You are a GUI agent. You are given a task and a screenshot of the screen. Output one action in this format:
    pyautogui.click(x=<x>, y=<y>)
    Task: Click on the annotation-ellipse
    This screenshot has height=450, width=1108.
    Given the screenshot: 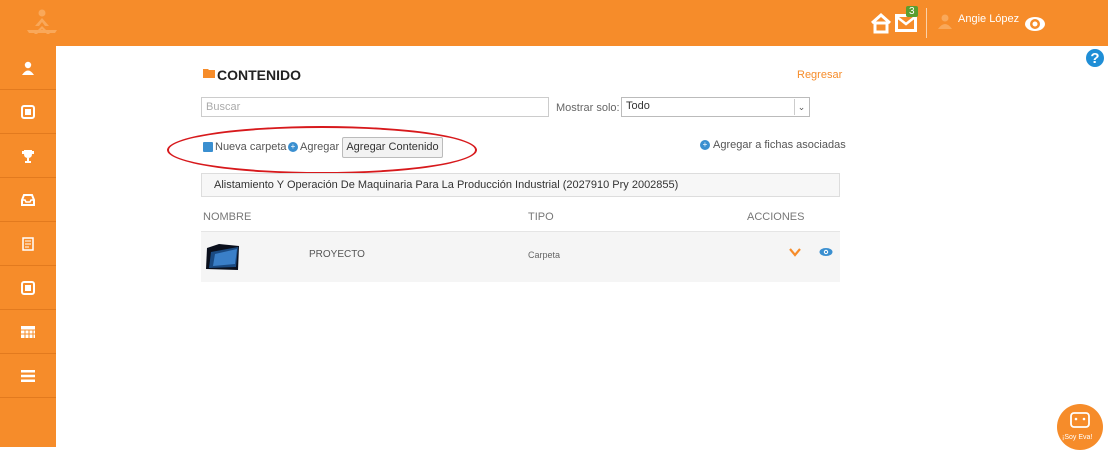 What is the action you would take?
    pyautogui.click(x=322, y=150)
    